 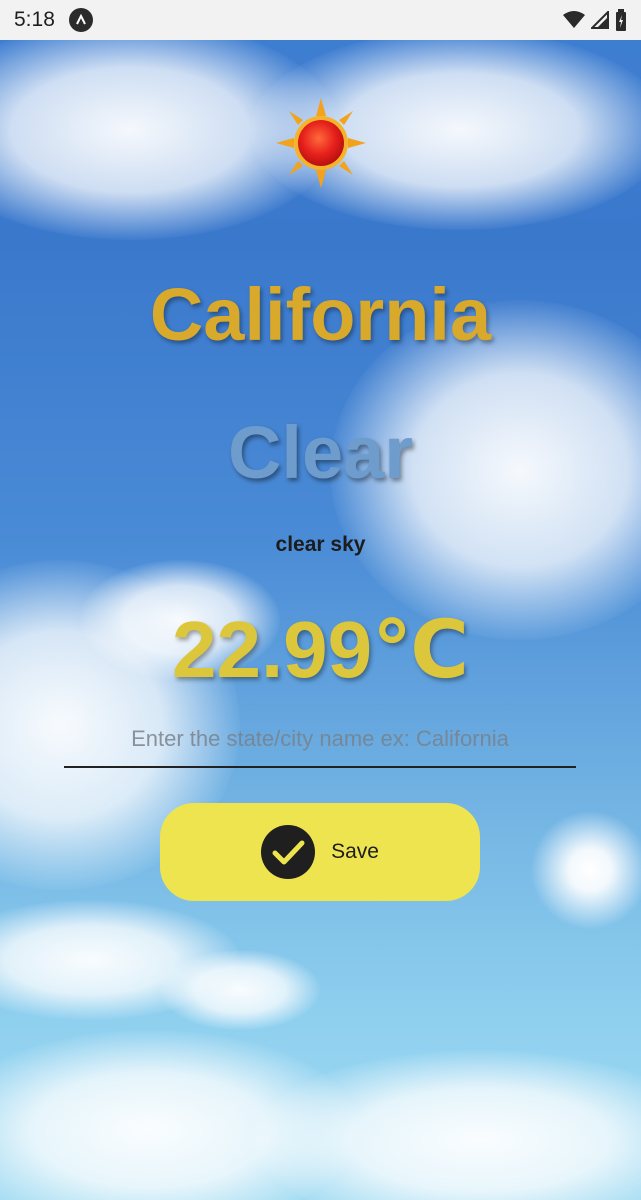 I want to click on check-icon, so click(x=288, y=852).